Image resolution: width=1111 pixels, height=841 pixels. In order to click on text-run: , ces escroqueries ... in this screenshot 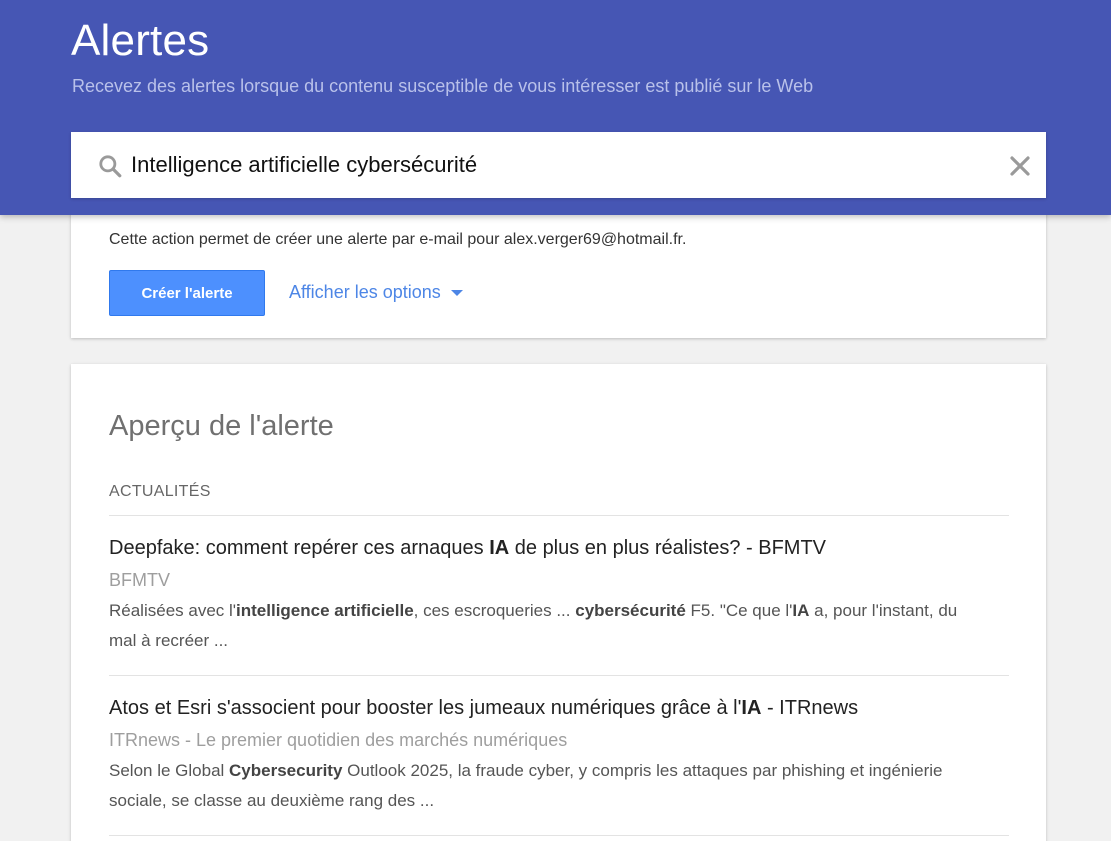, I will do `click(494, 610)`.